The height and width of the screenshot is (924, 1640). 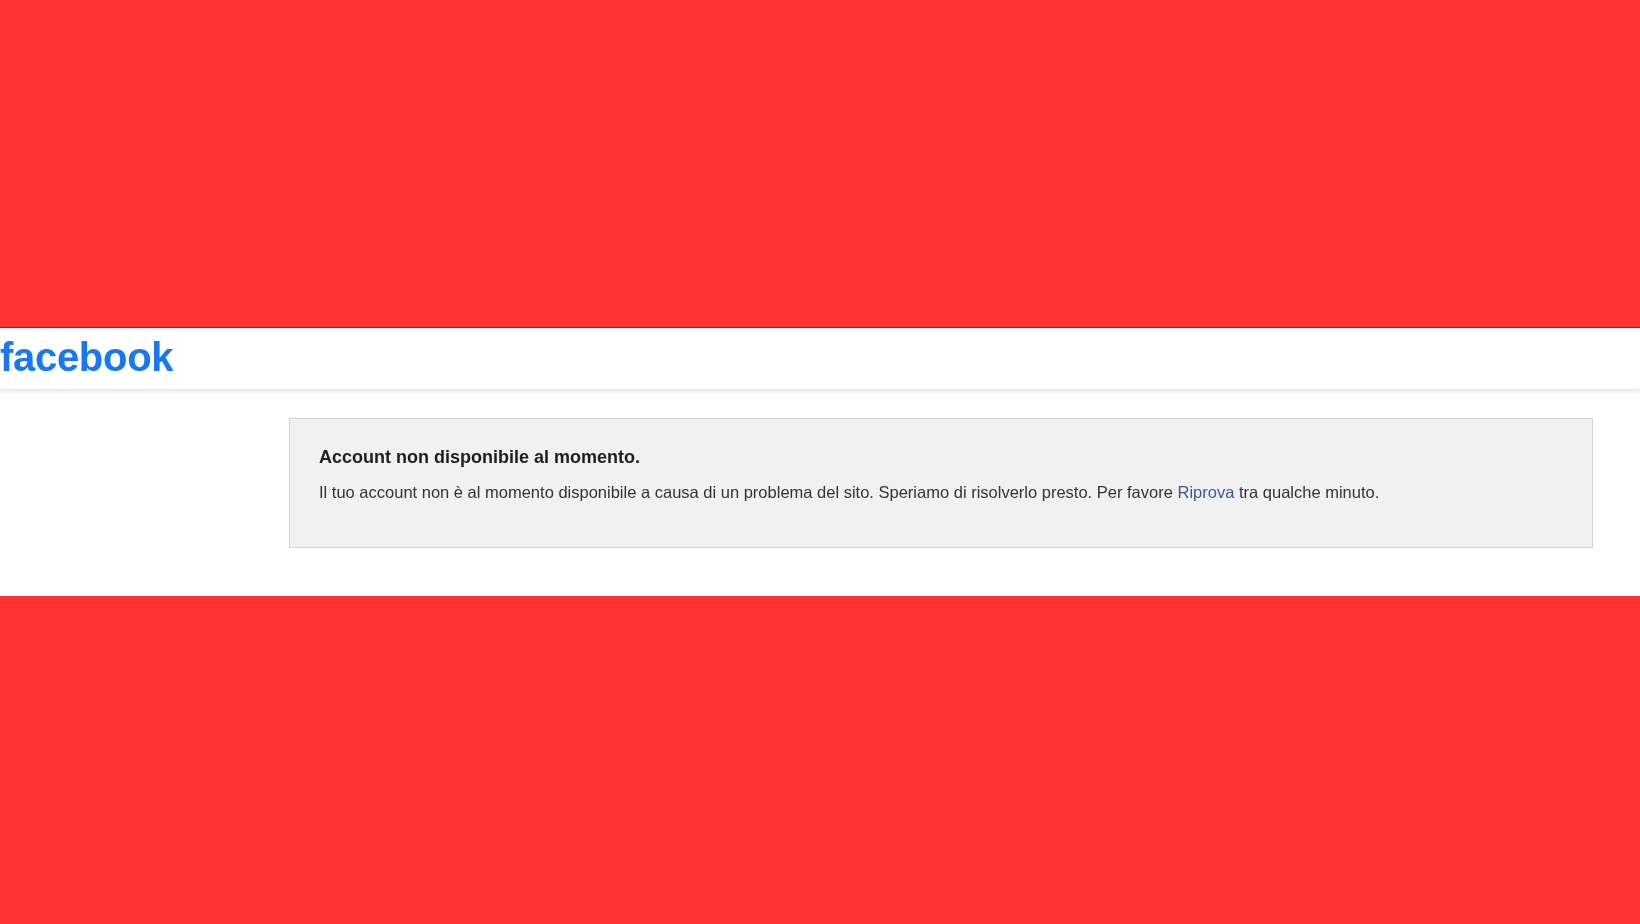 What do you see at coordinates (850, 492) in the screenshot?
I see `notice-message: Il tuo account non è al momento disponibile a causa di un problema del sito. Speriamo di risolverlo presto. Per favore Riprova tra qualche minuto.` at bounding box center [850, 492].